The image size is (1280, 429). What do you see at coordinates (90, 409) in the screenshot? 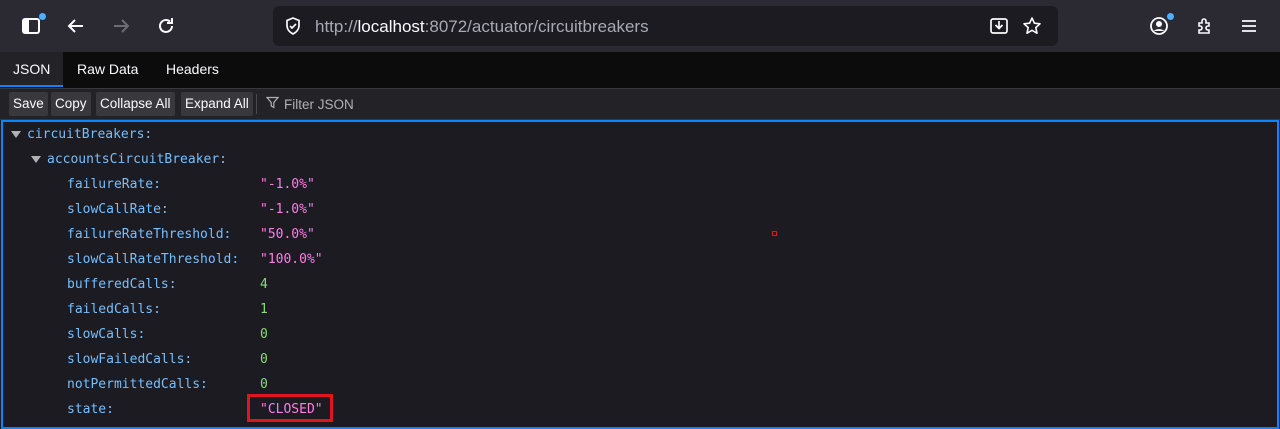
I see `json-key: state:` at bounding box center [90, 409].